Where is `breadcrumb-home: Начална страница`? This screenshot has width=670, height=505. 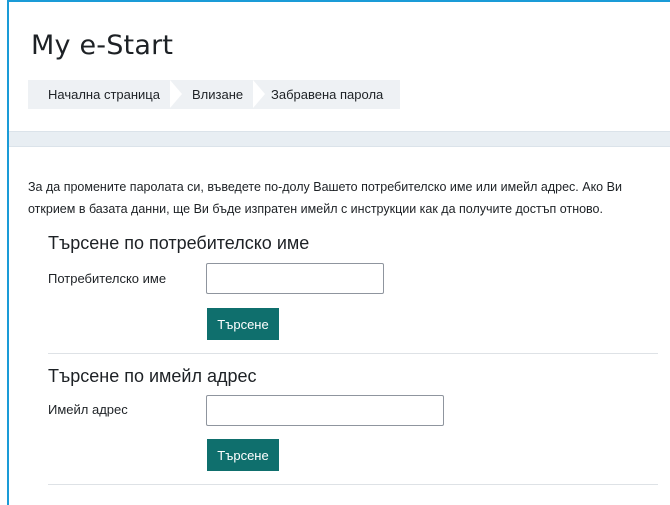 breadcrumb-home: Начална страница is located at coordinates (105, 94).